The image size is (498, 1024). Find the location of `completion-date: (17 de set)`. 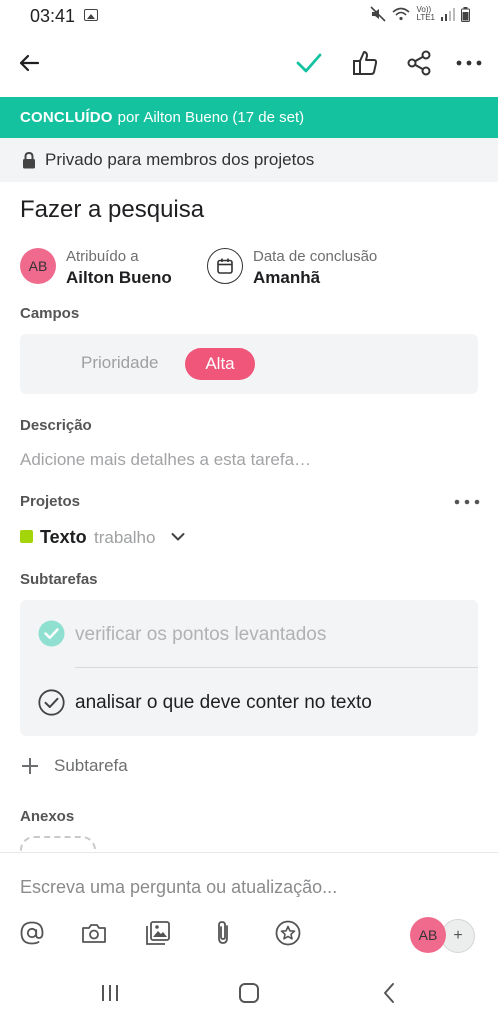

completion-date: (17 de set) is located at coordinates (268, 117).